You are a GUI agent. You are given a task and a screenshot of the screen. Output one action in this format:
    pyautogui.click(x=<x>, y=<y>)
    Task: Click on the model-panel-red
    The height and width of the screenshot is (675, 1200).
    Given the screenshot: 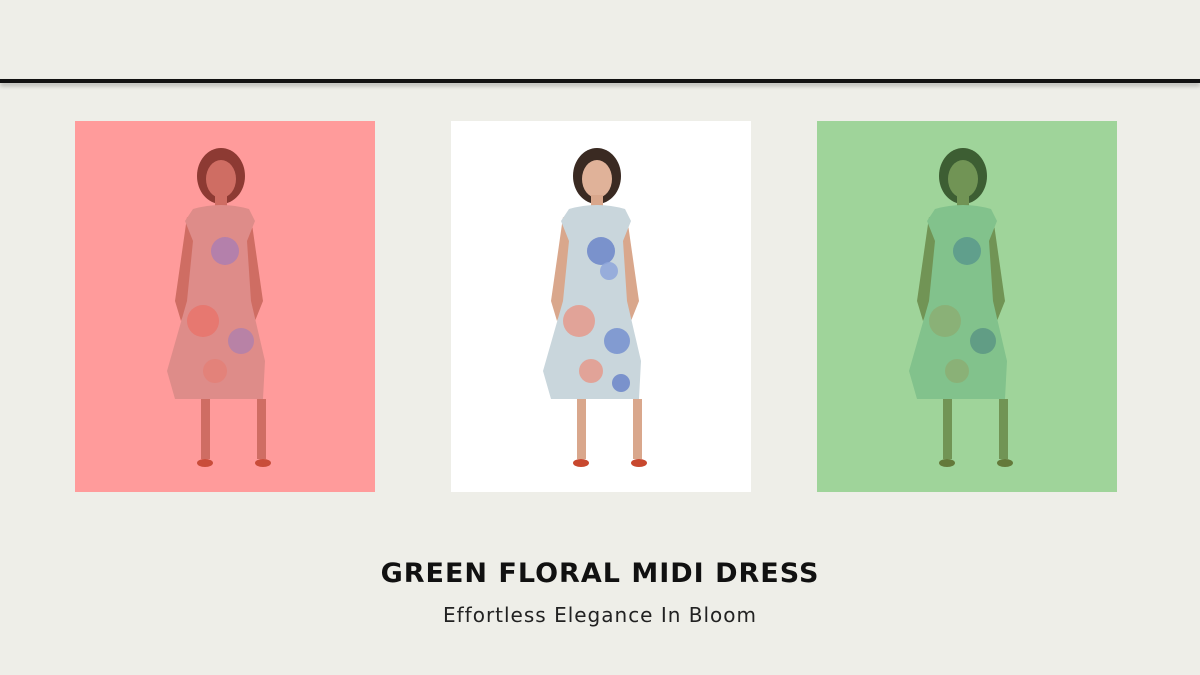 What is the action you would take?
    pyautogui.click(x=225, y=306)
    